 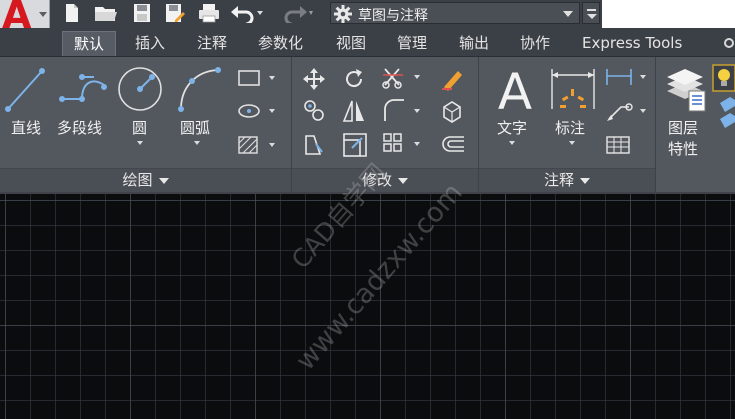 What do you see at coordinates (175, 13) in the screenshot?
I see `save-as-icon` at bounding box center [175, 13].